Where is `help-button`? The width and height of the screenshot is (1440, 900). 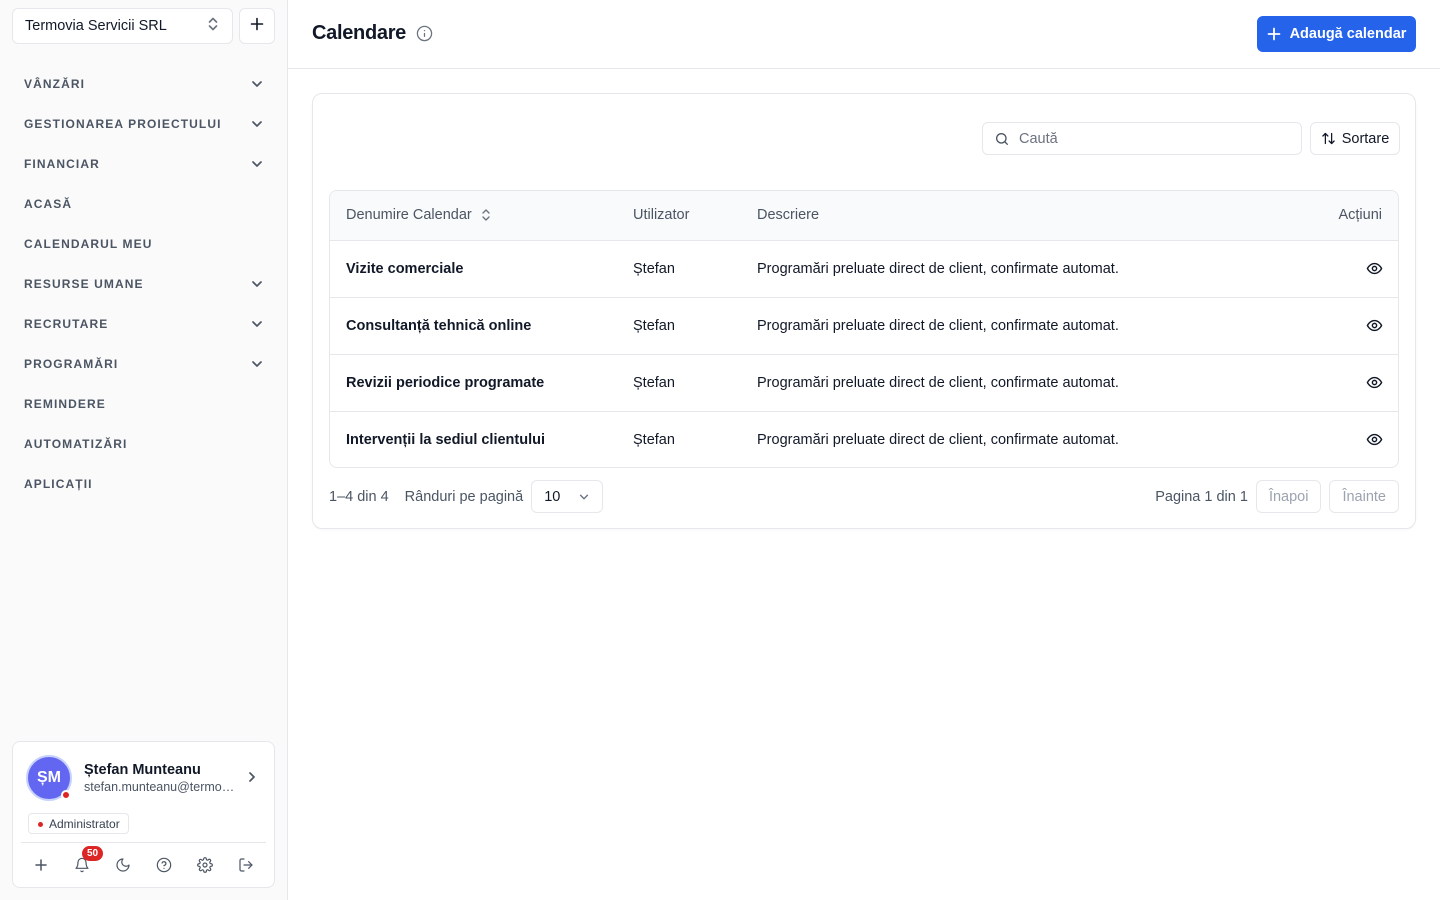 help-button is located at coordinates (164, 865).